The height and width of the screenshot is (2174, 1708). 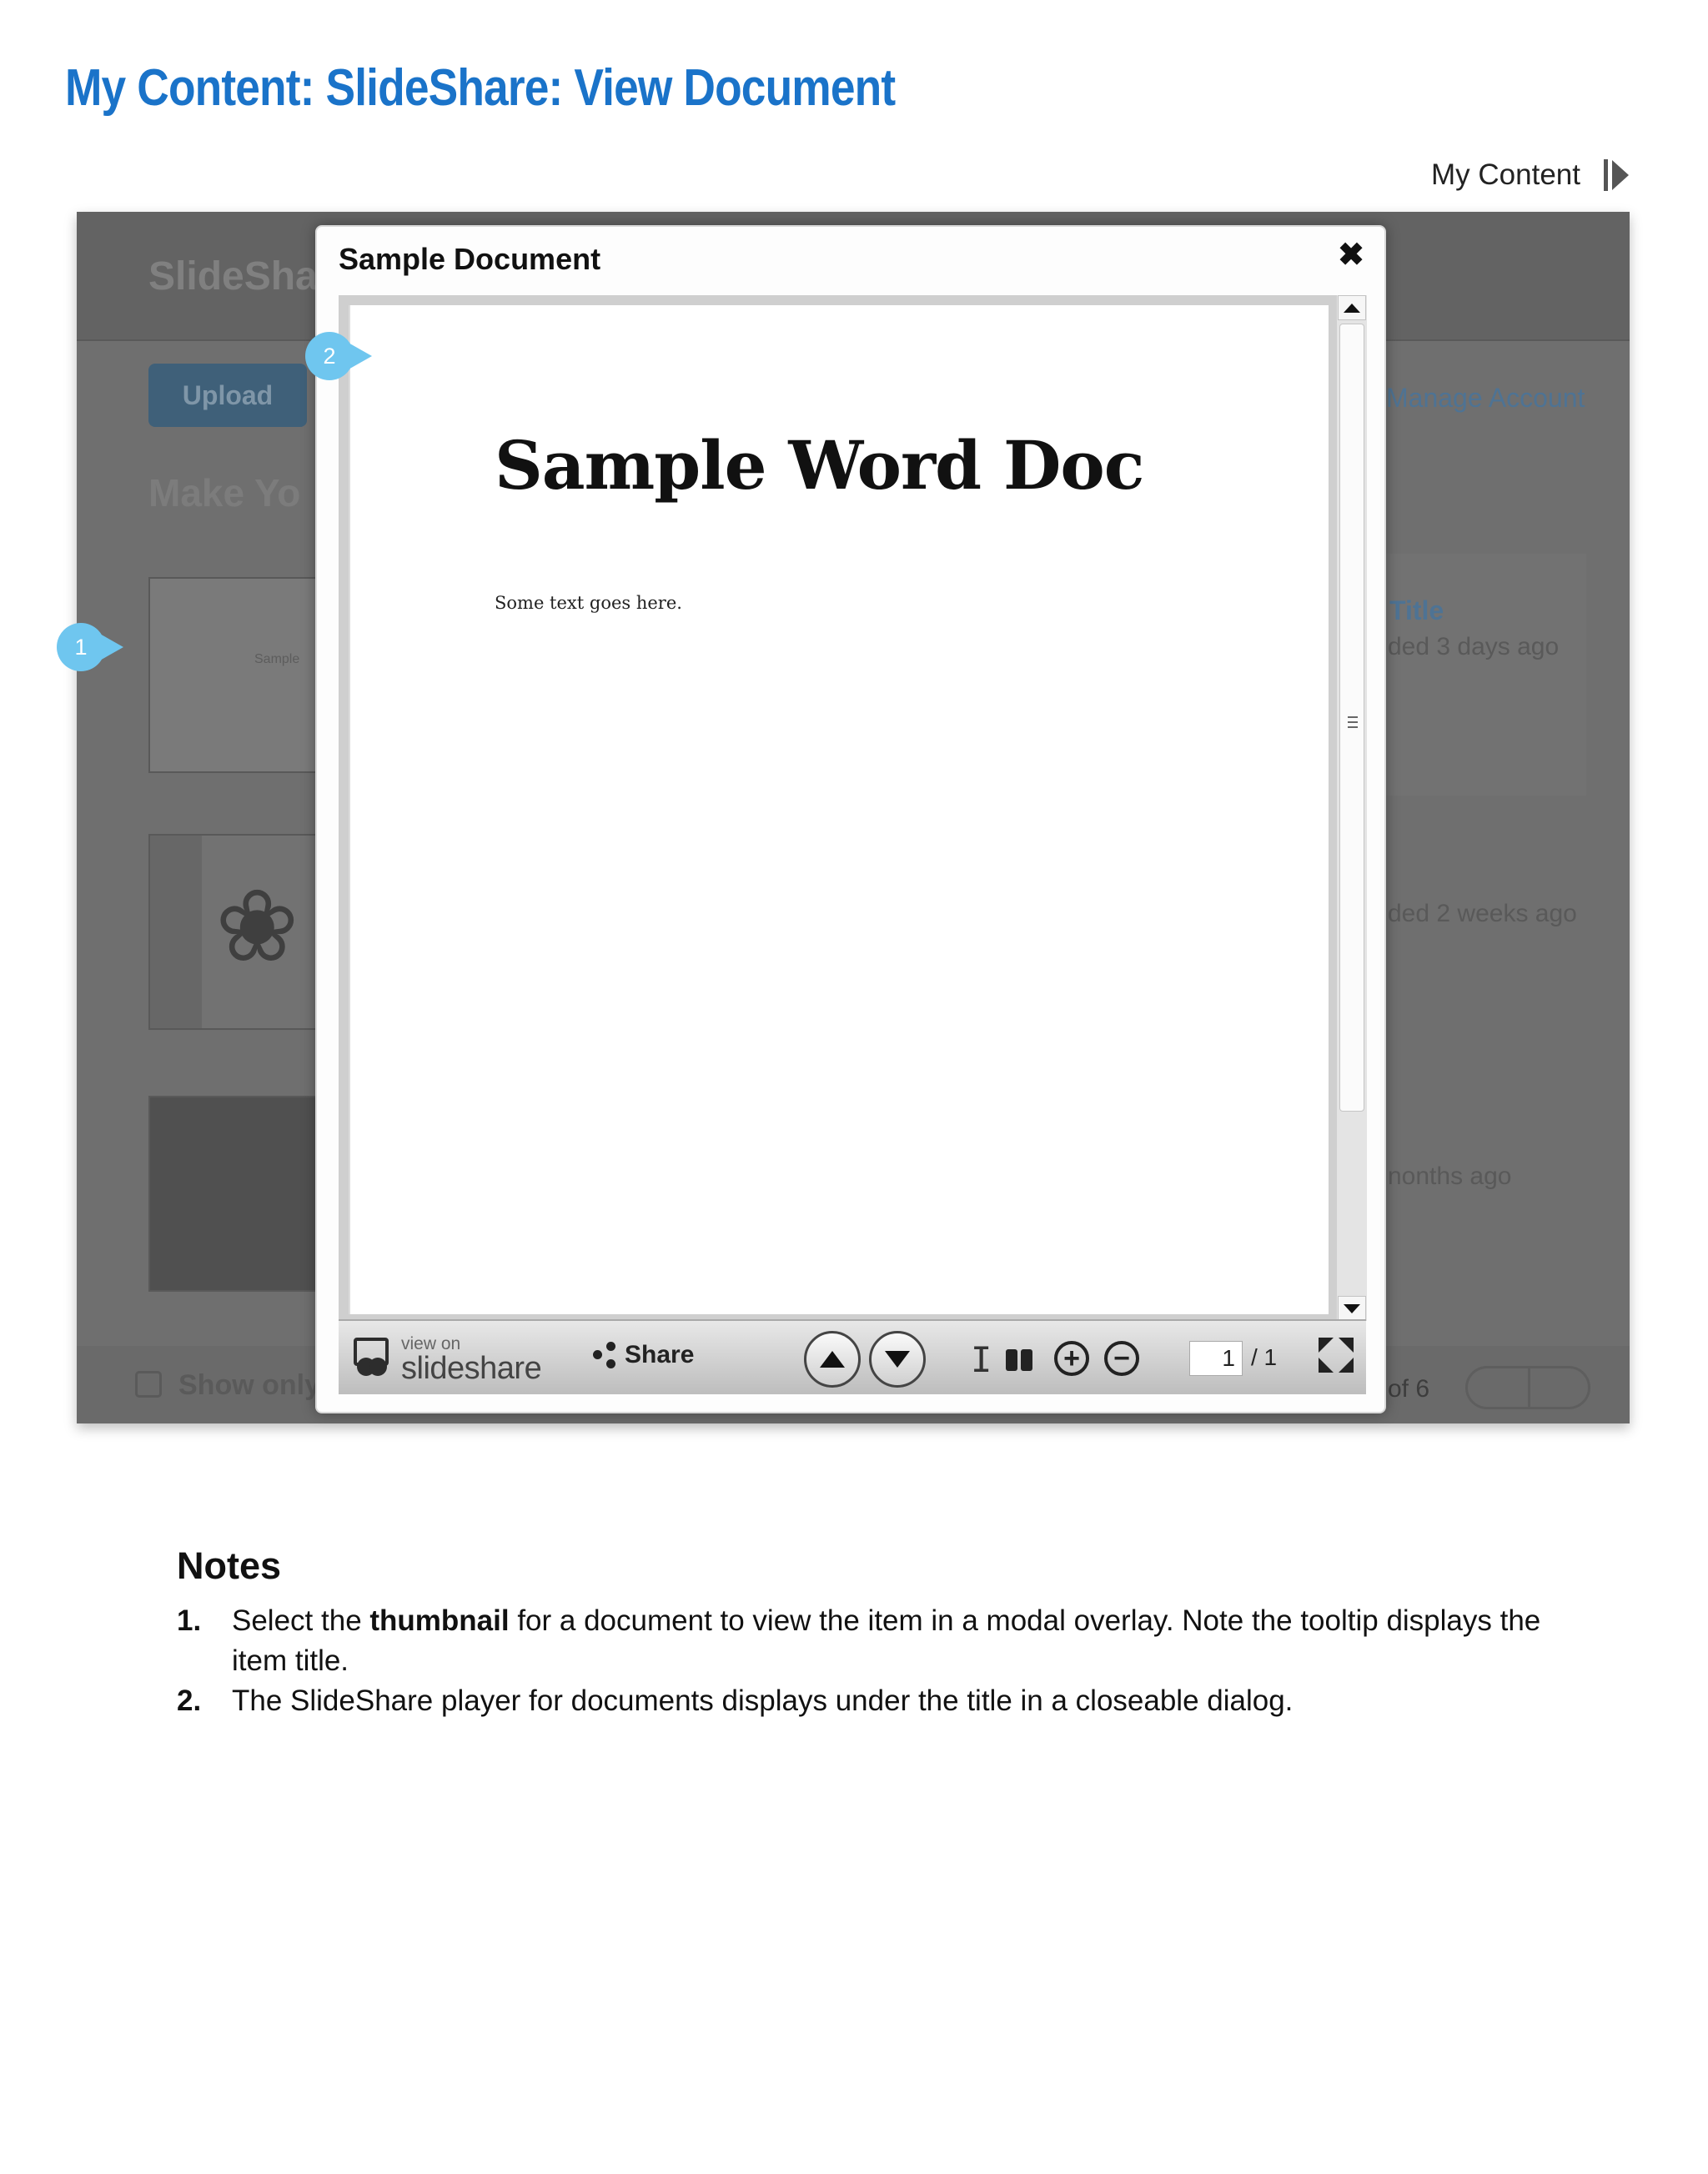 What do you see at coordinates (660, 1354) in the screenshot?
I see `share-label: Share` at bounding box center [660, 1354].